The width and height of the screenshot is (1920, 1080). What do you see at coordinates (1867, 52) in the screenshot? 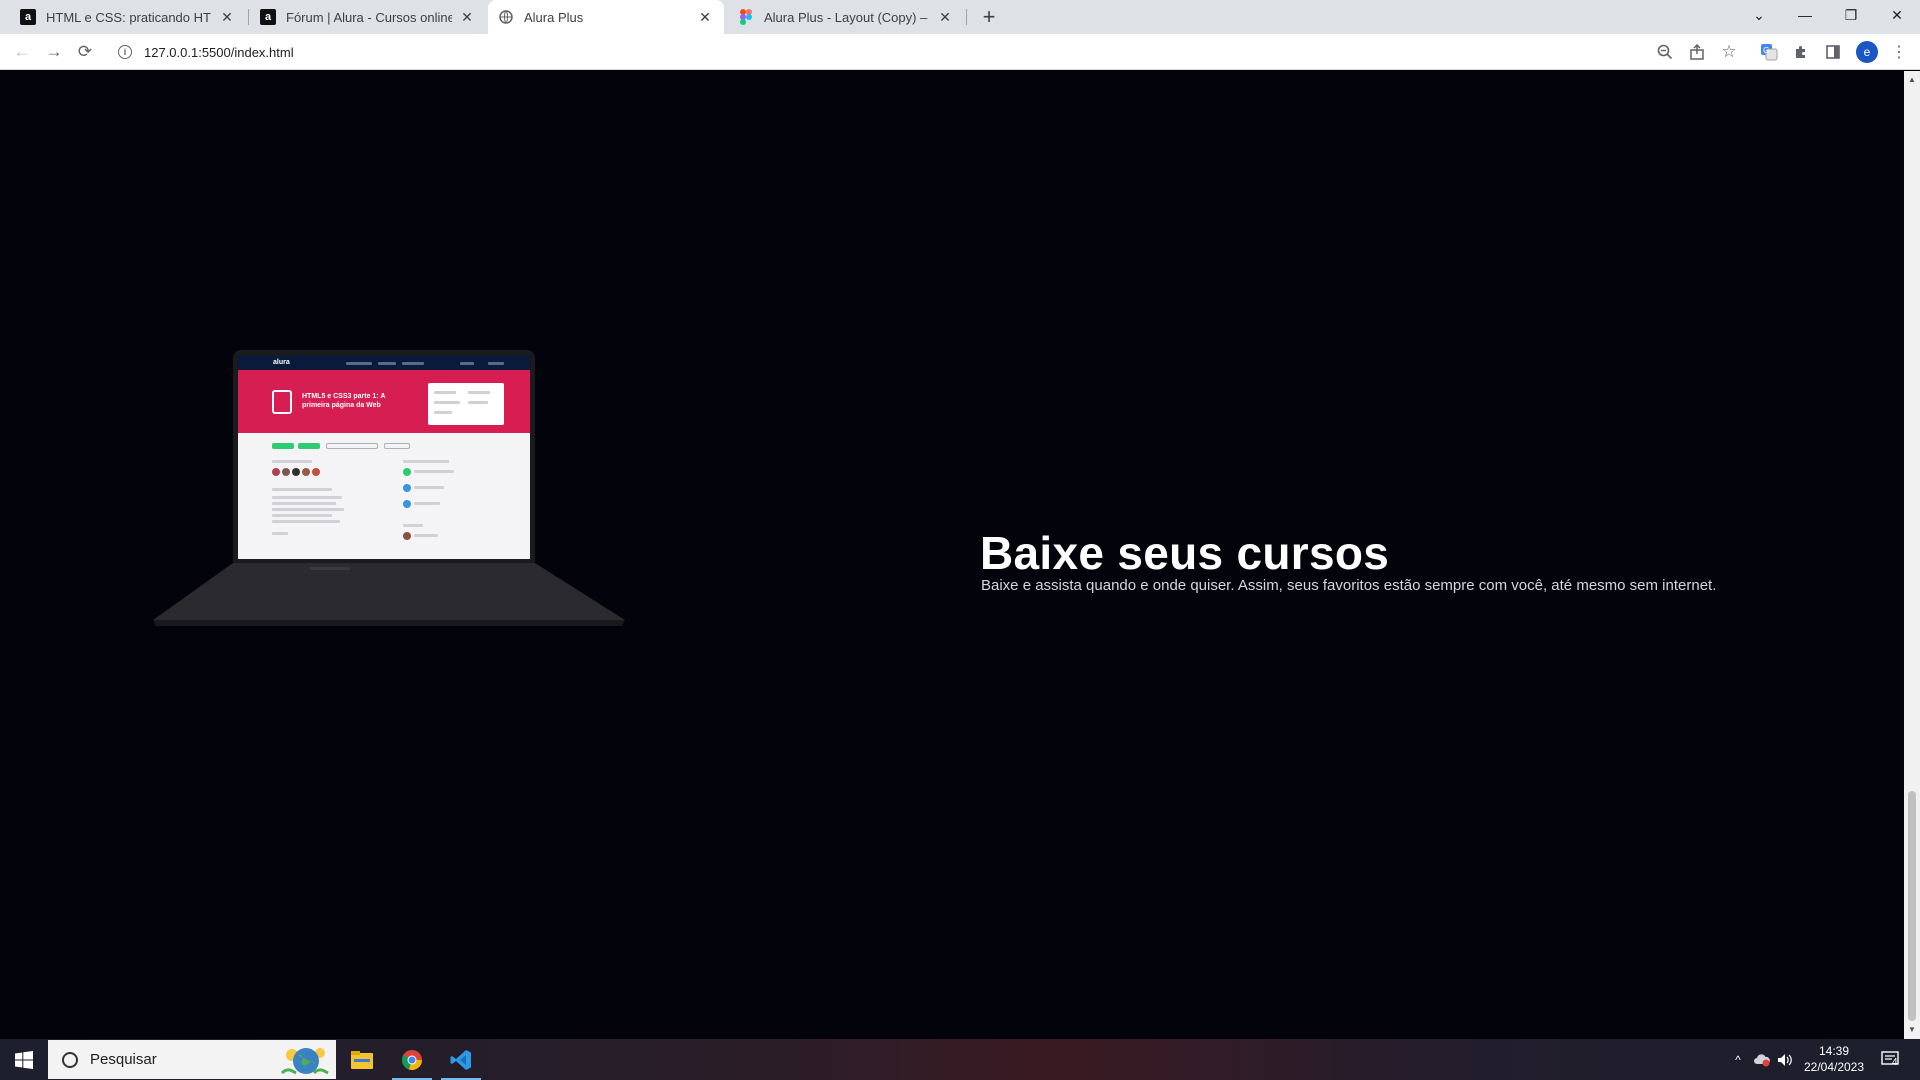
I see `profile-avatar: e` at bounding box center [1867, 52].